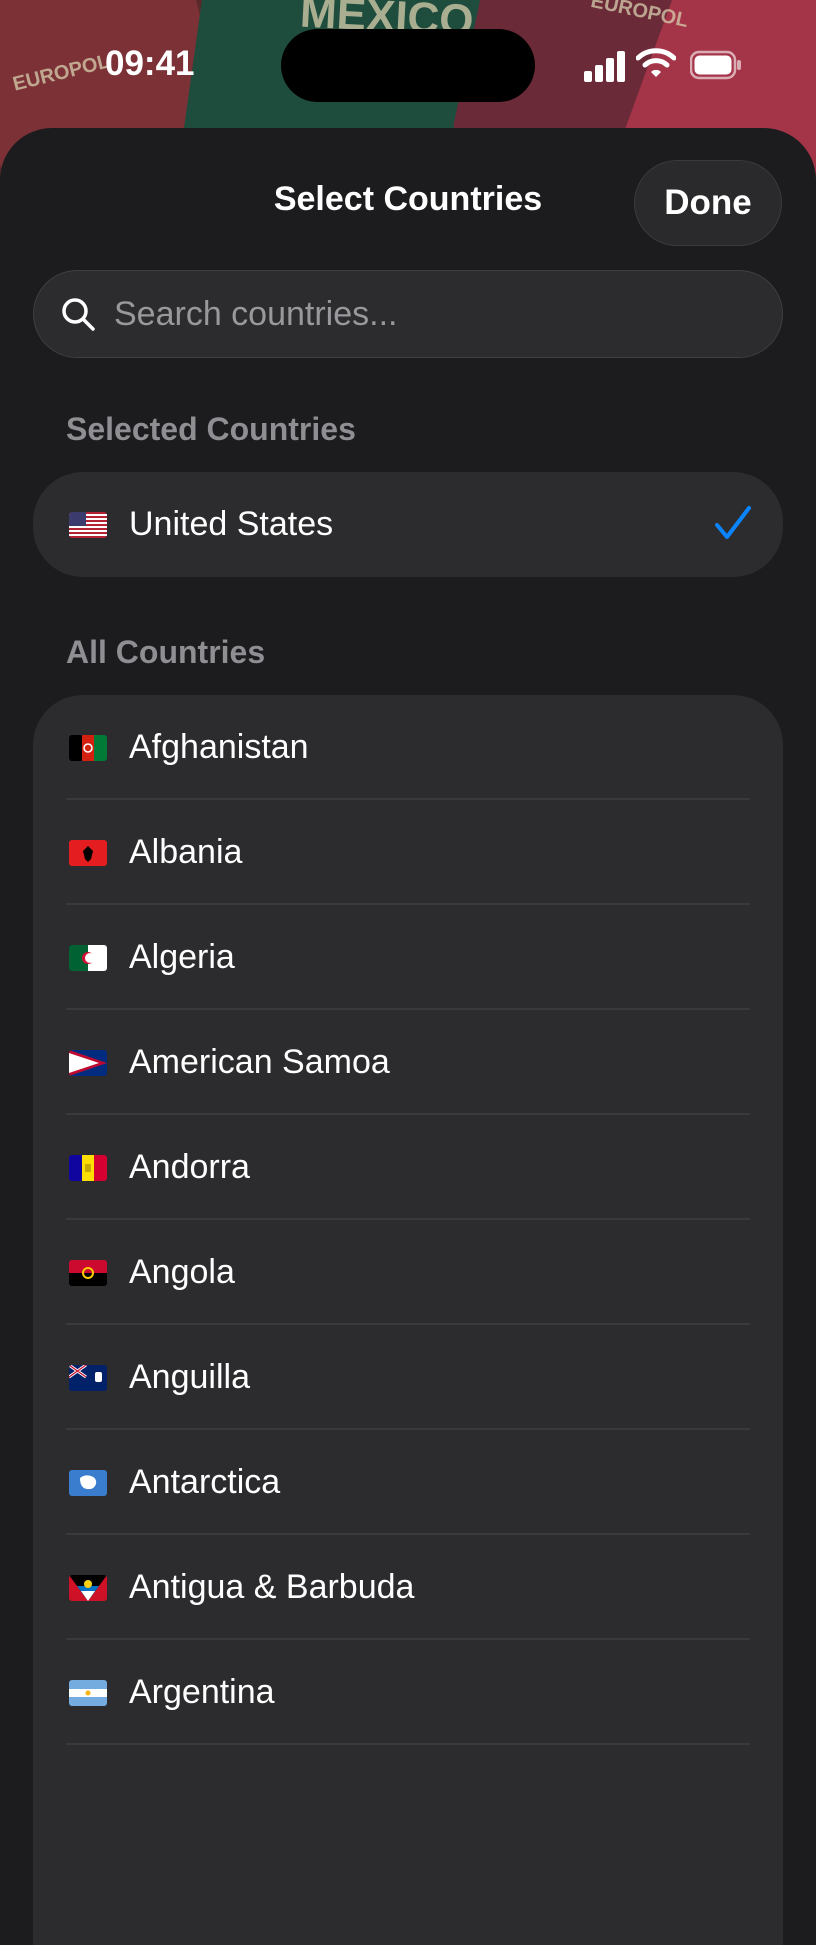 The image size is (816, 1945). I want to click on all-countries-header: All Countries, so click(166, 652).